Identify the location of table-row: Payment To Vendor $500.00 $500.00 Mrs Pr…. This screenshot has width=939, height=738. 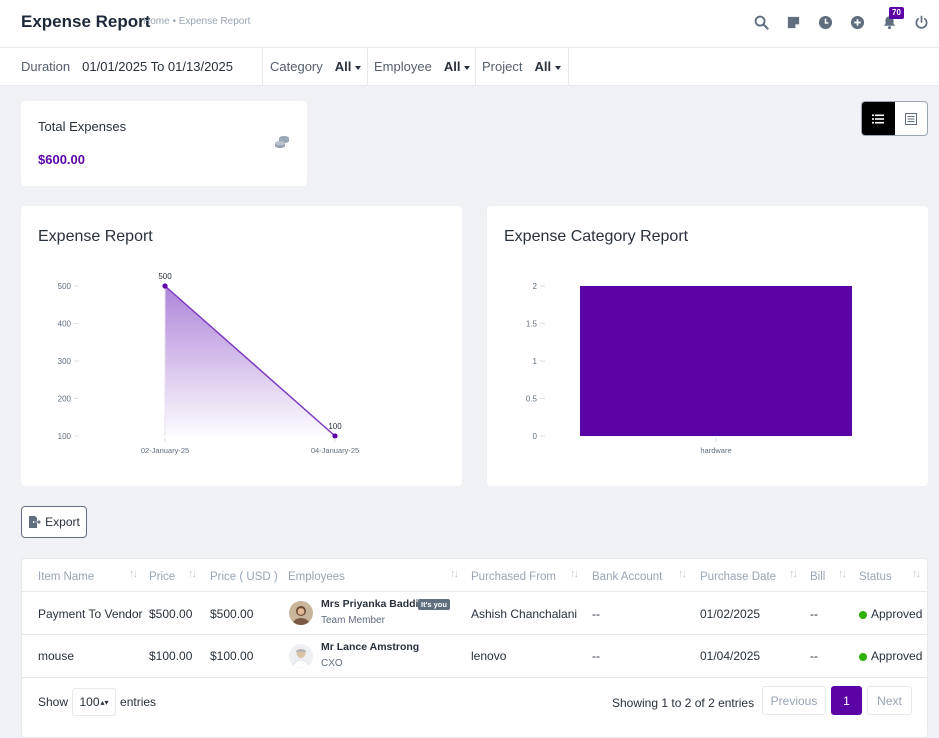
(474, 613).